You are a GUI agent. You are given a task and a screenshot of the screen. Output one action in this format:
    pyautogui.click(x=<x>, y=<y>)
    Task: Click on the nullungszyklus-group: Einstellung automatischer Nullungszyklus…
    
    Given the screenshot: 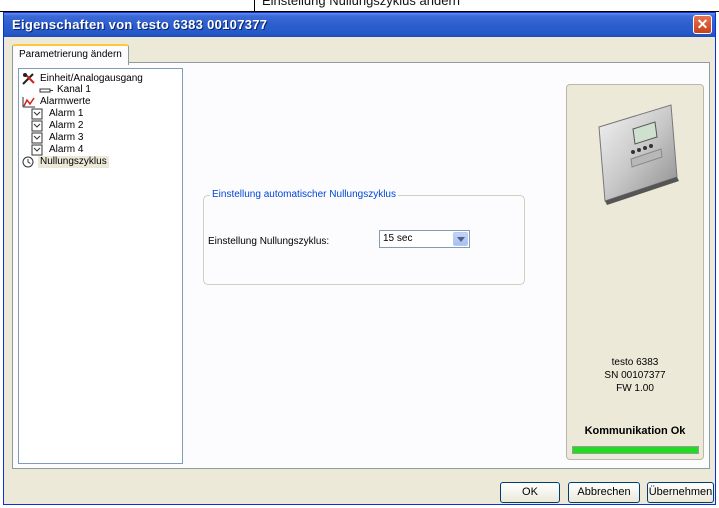 What is the action you would take?
    pyautogui.click(x=364, y=237)
    